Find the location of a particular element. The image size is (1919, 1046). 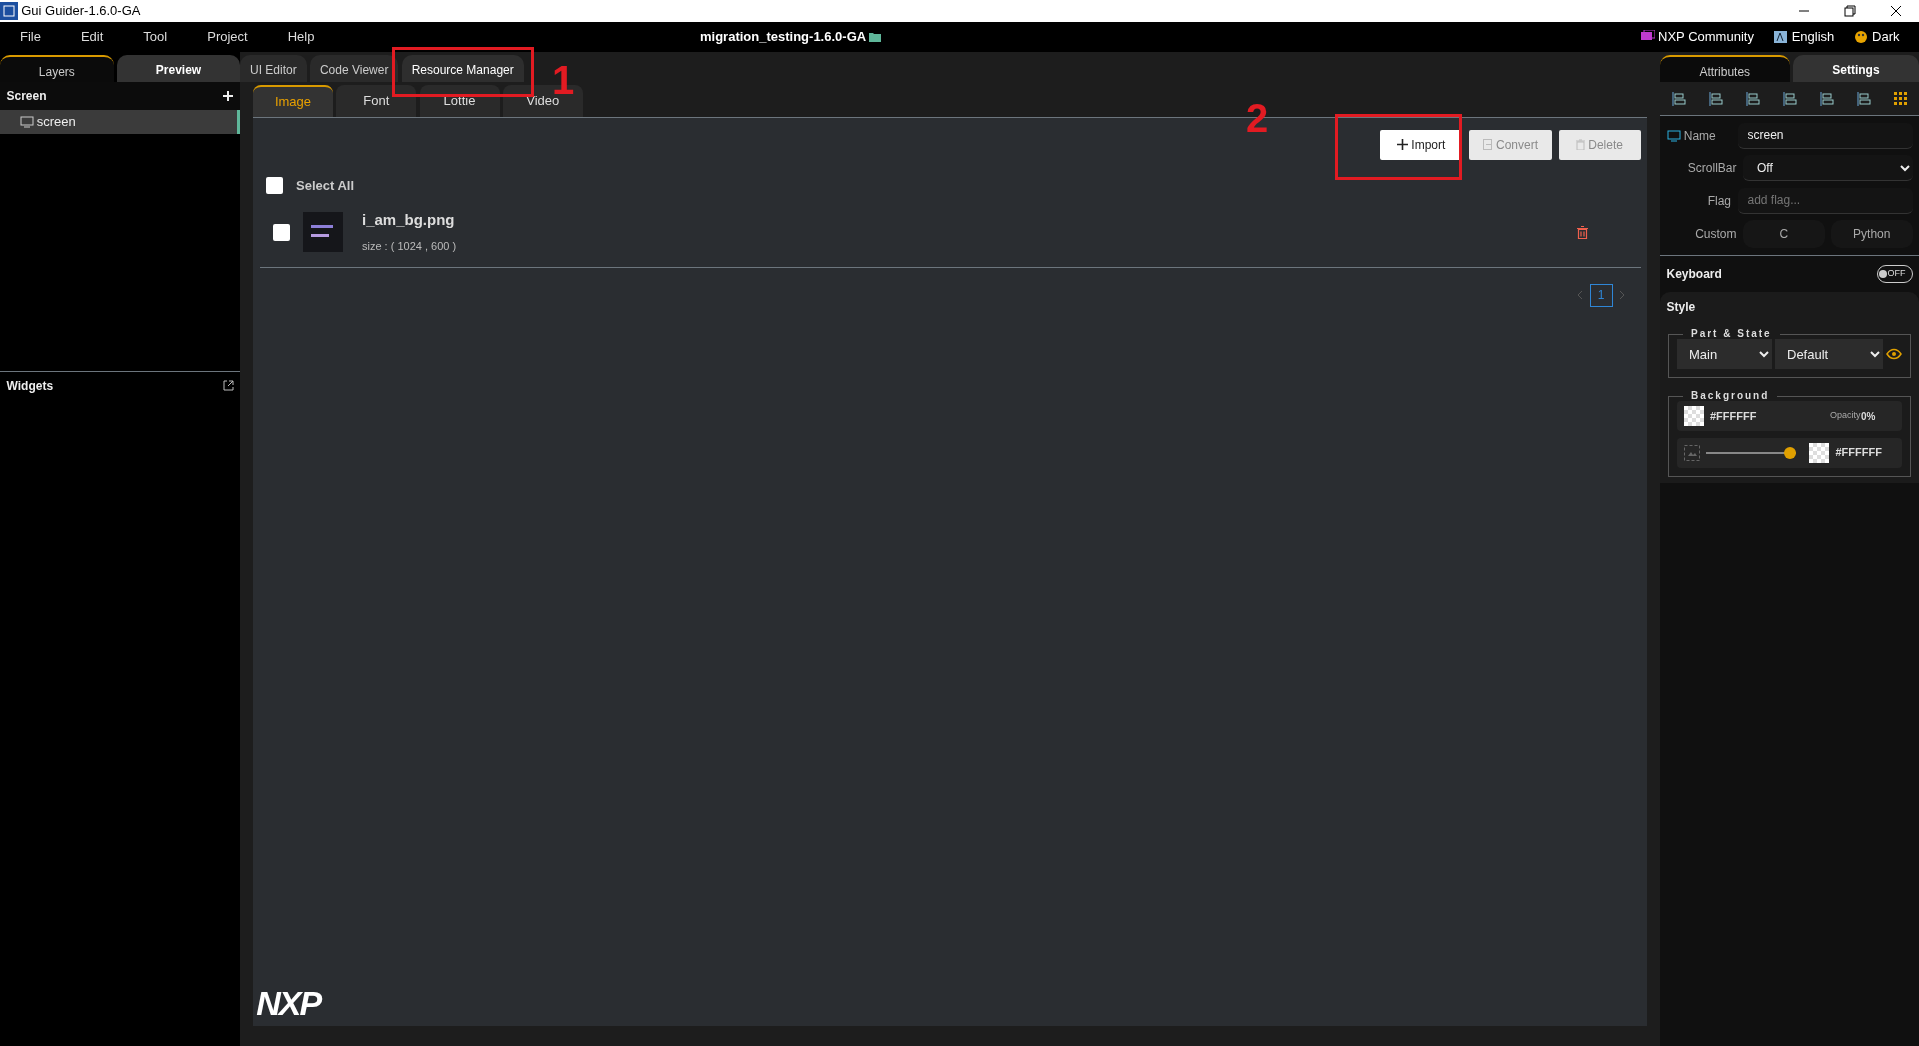

menu-item: Edit is located at coordinates (92, 37).